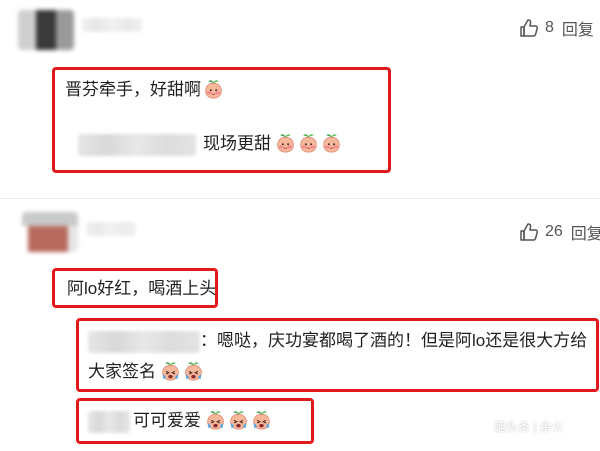 This screenshot has width=600, height=451. Describe the element at coordinates (142, 288) in the screenshot. I see `comment-text: 阿lo好红，喝酒上头` at that location.